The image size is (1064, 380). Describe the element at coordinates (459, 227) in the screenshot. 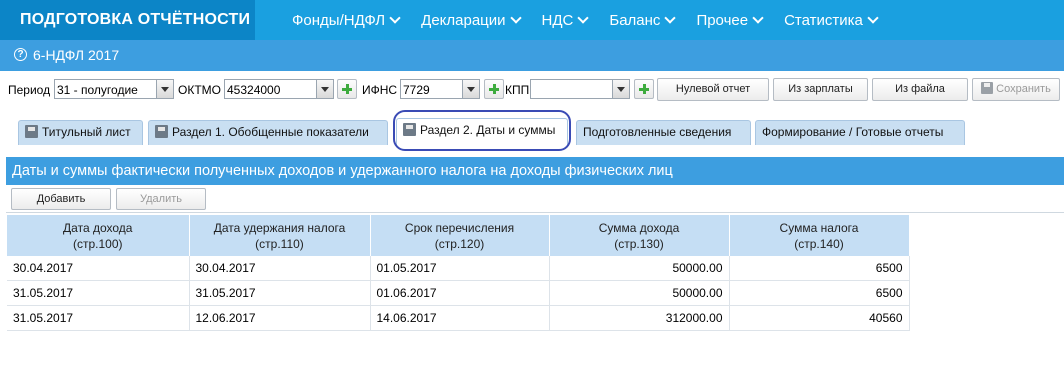

I see `header-line: Срок перечисления` at that location.